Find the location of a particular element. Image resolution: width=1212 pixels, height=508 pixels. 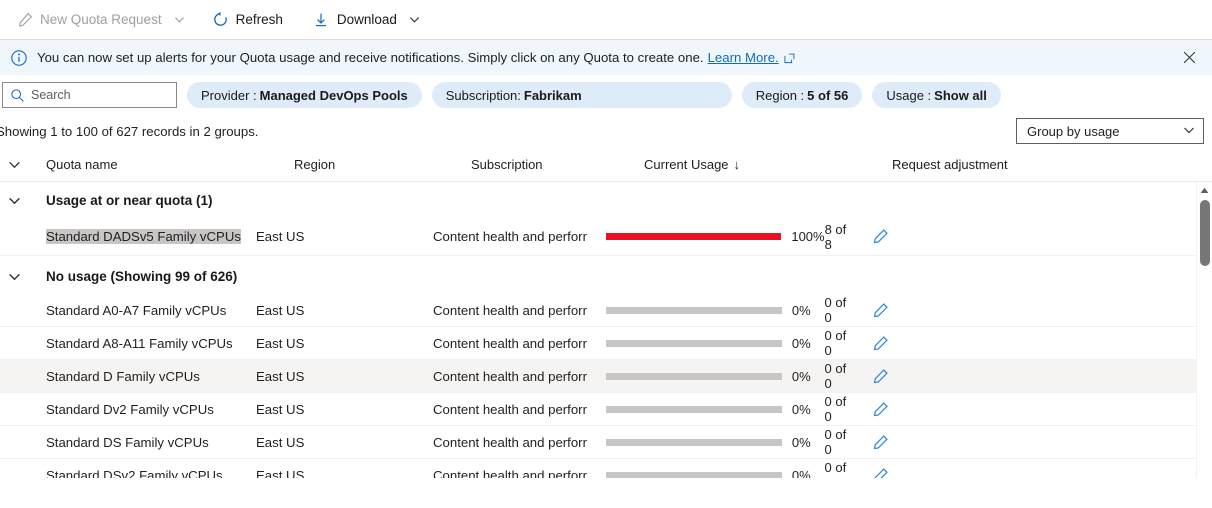

filter-pill-subscription-label: Subscription: is located at coordinates (483, 95).